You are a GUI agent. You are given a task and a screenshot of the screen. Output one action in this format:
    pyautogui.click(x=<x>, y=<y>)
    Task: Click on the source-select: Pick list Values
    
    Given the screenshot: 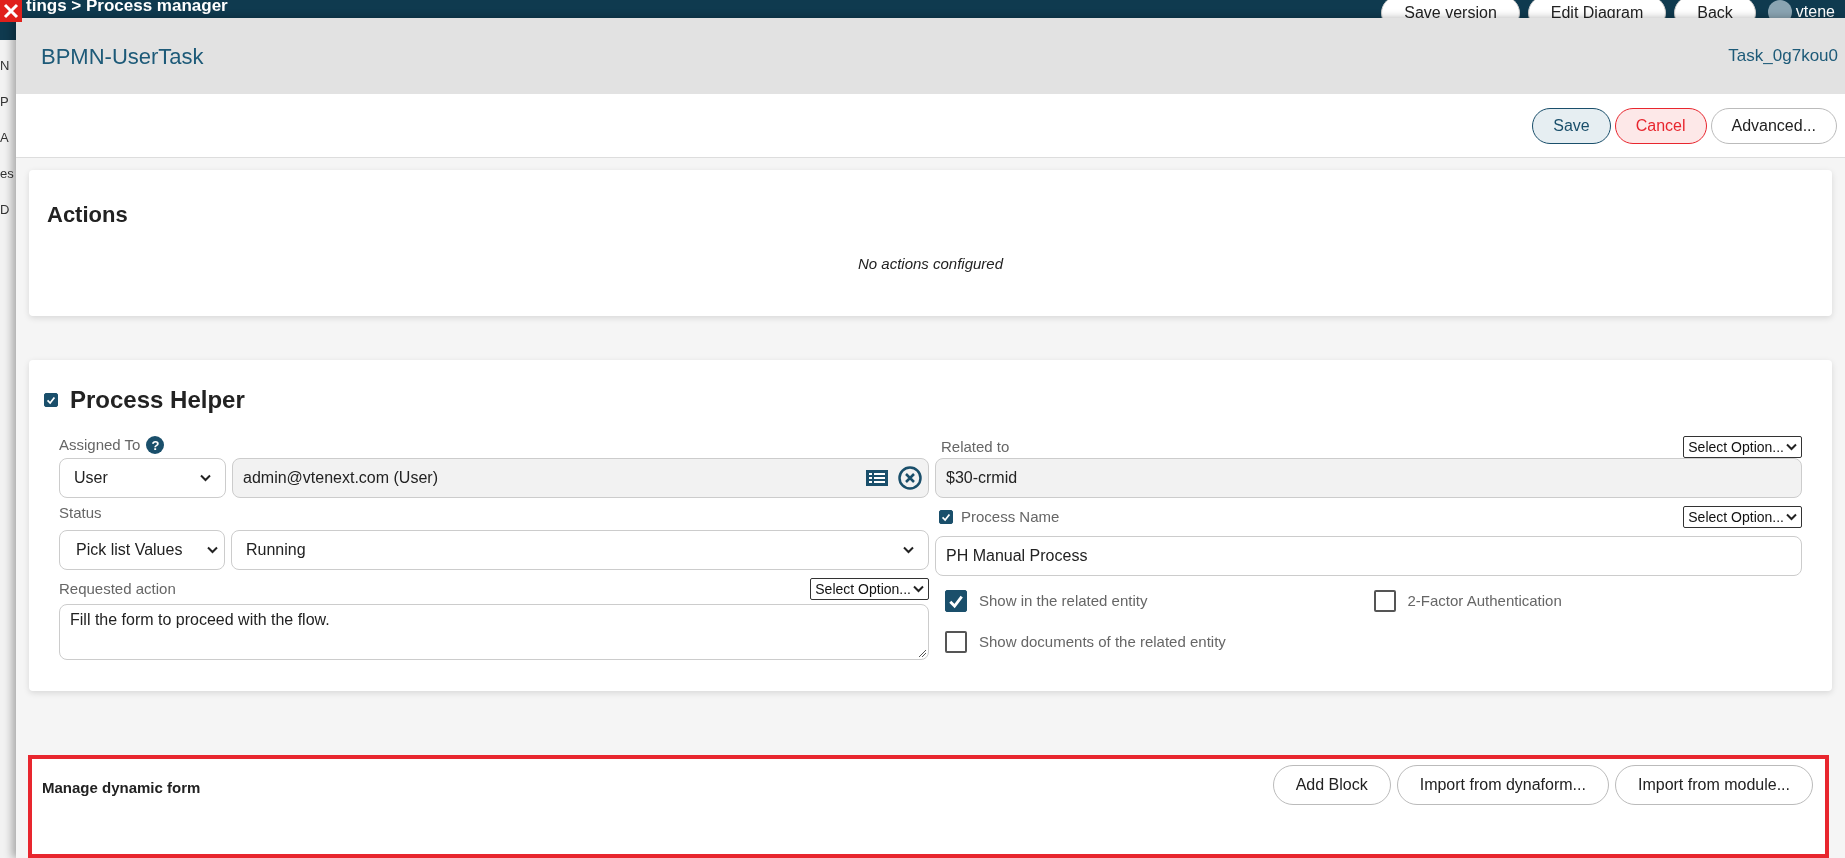 What is the action you would take?
    pyautogui.click(x=142, y=550)
    